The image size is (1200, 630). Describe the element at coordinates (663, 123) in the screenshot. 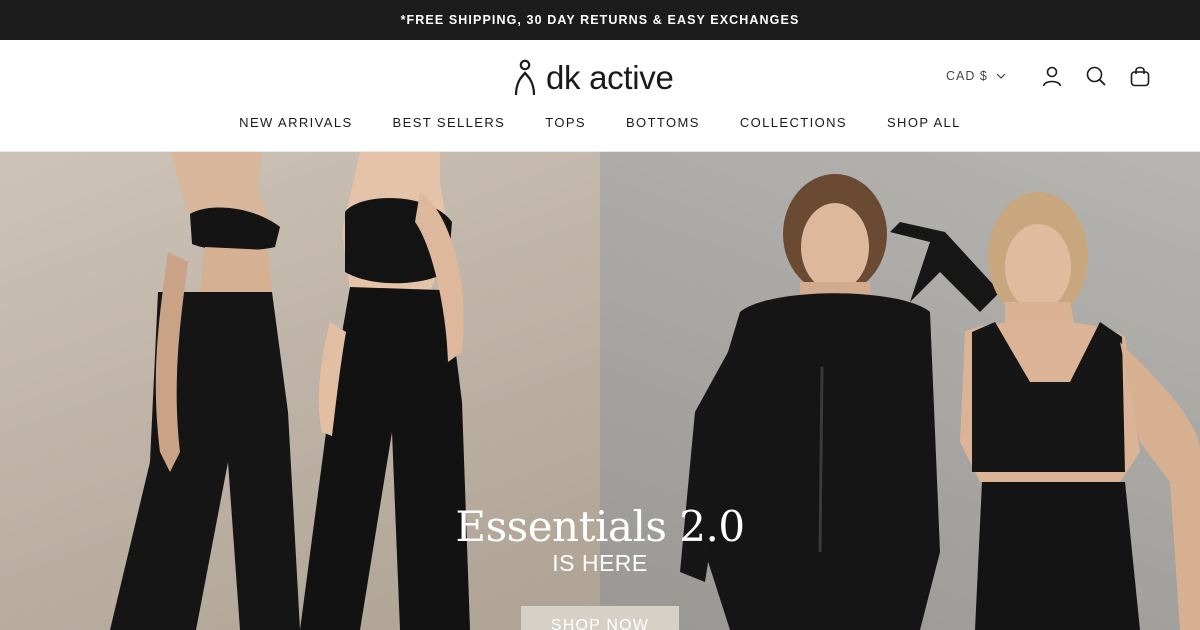

I see `nav-bottoms: BOTTOMS` at that location.